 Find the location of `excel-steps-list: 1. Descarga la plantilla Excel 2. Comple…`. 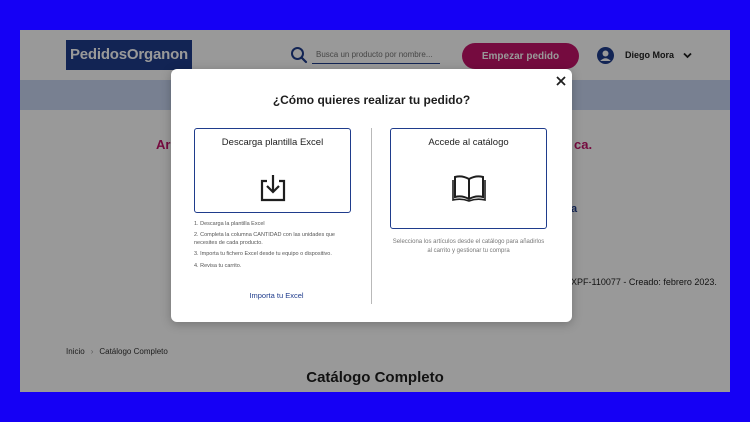

excel-steps-list: 1. Descarga la plantilla Excel 2. Comple… is located at coordinates (274, 247).